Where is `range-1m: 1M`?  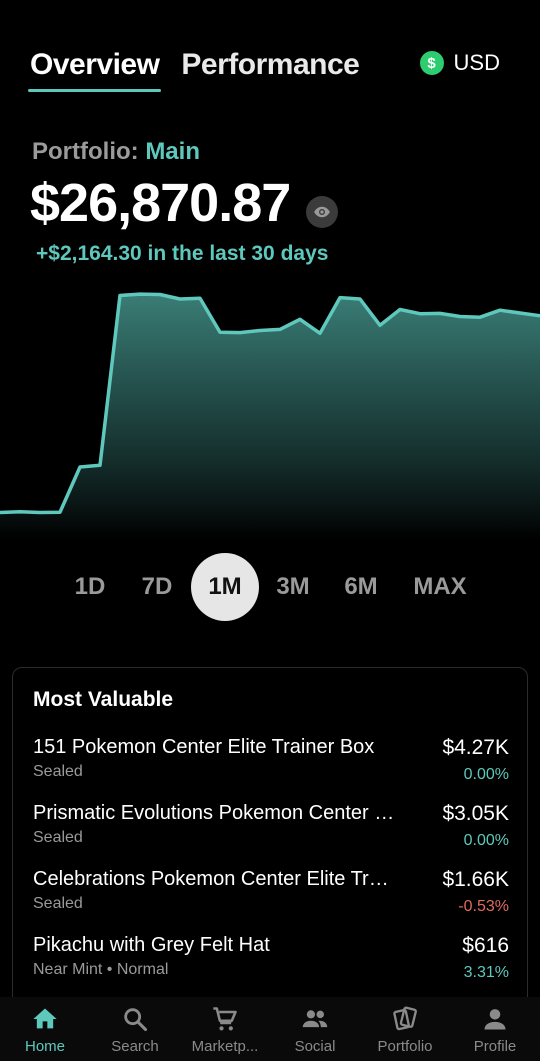
range-1m: 1M is located at coordinates (225, 587).